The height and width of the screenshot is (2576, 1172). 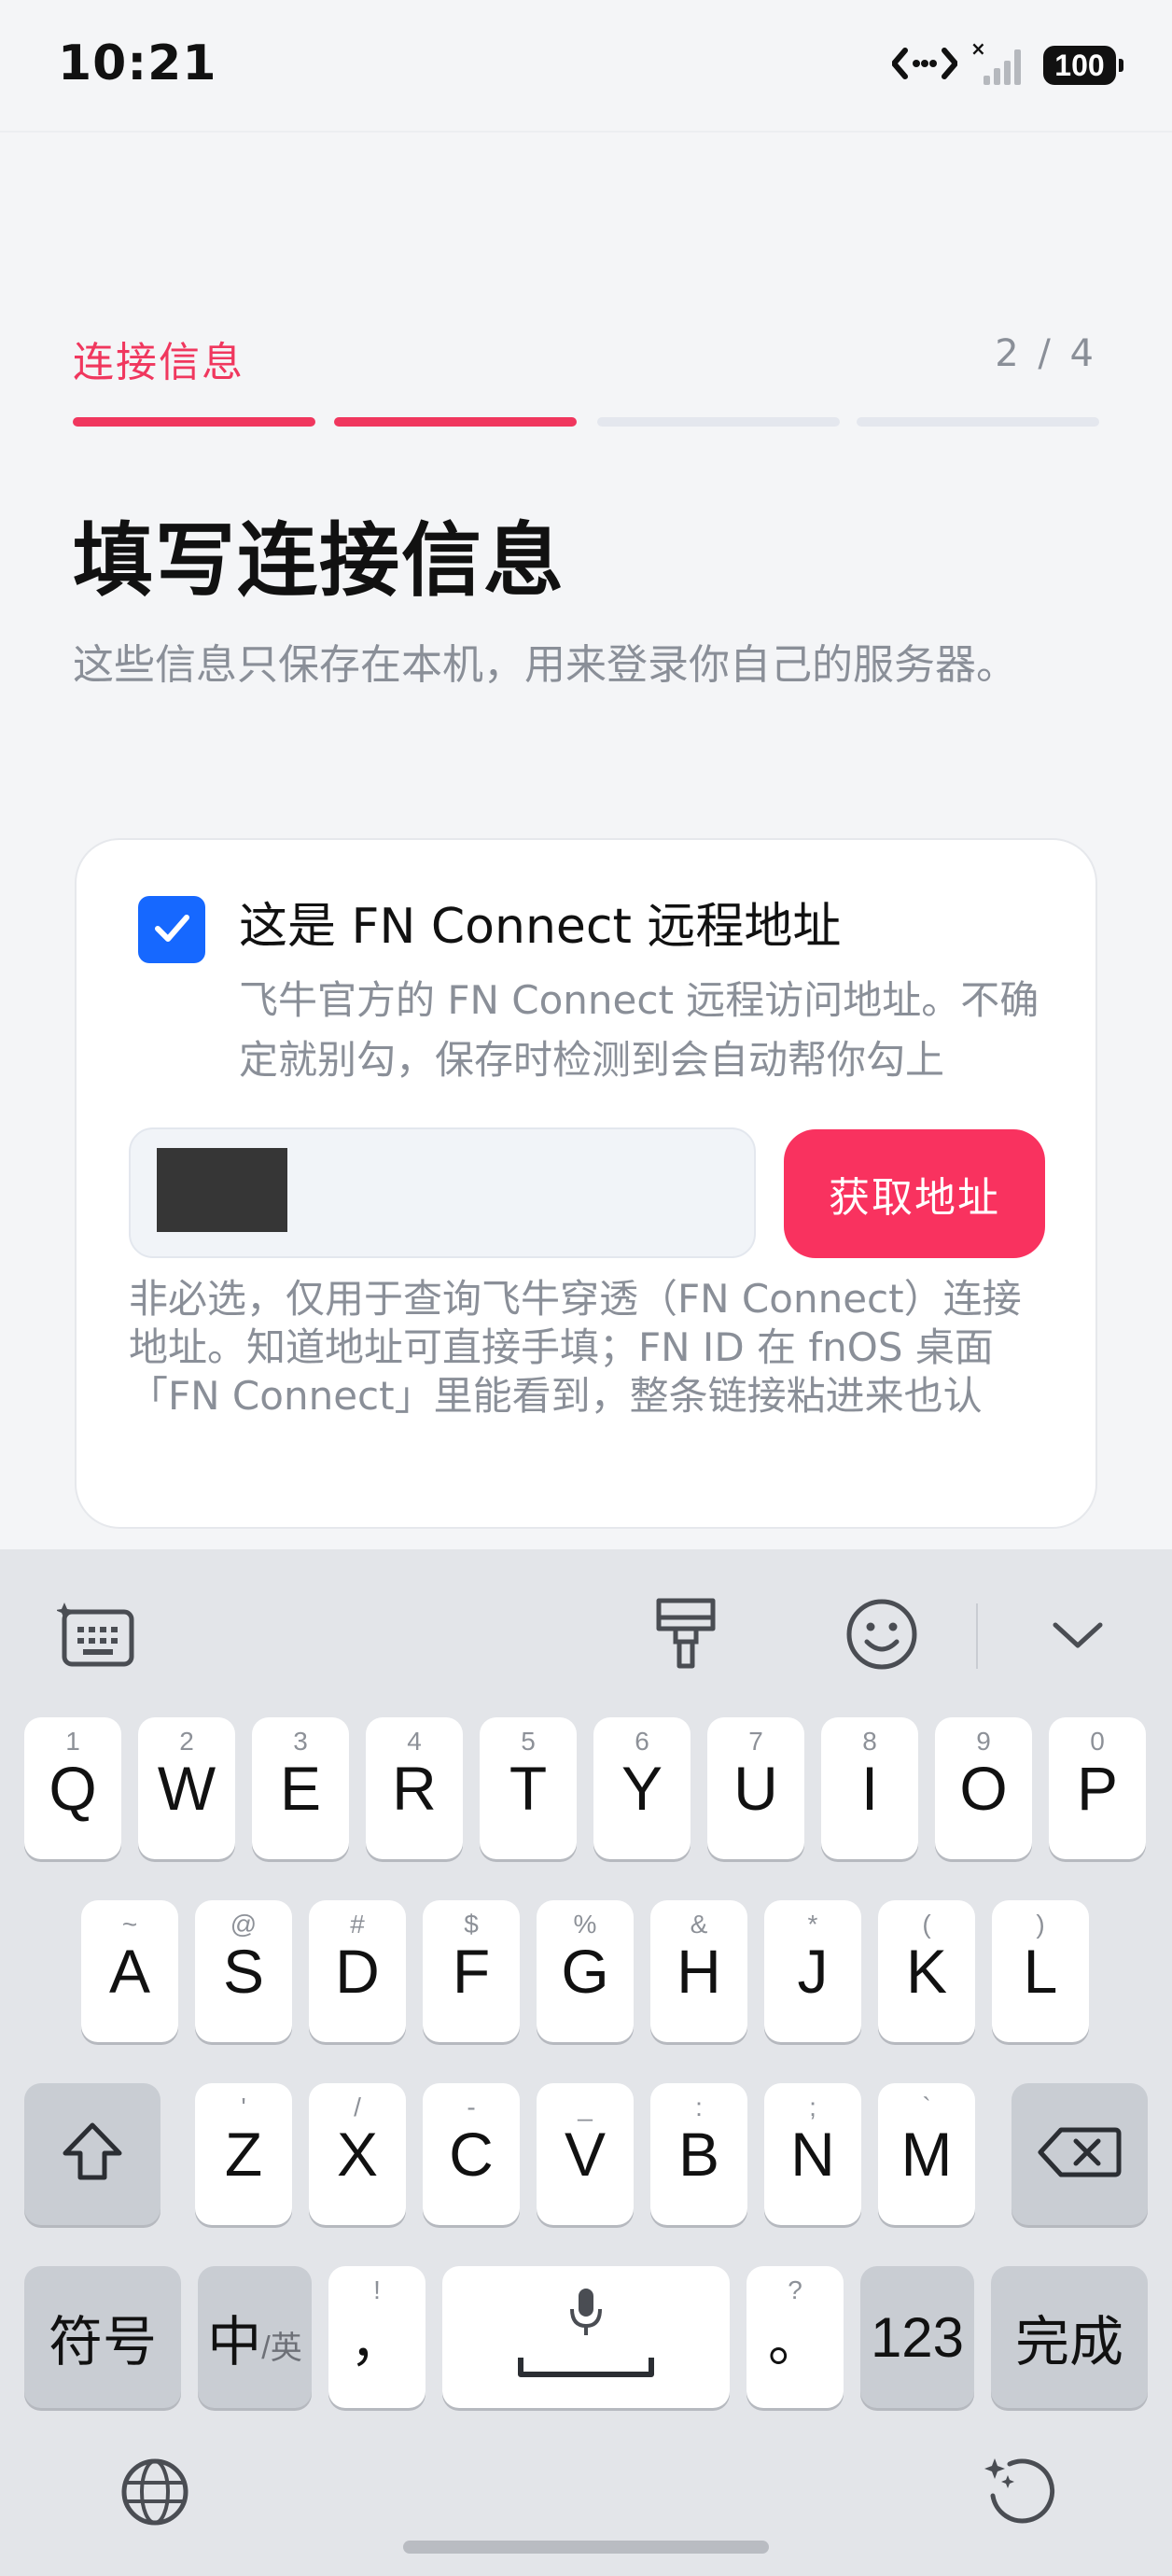 I want to click on key-hint: ?, so click(x=795, y=2289).